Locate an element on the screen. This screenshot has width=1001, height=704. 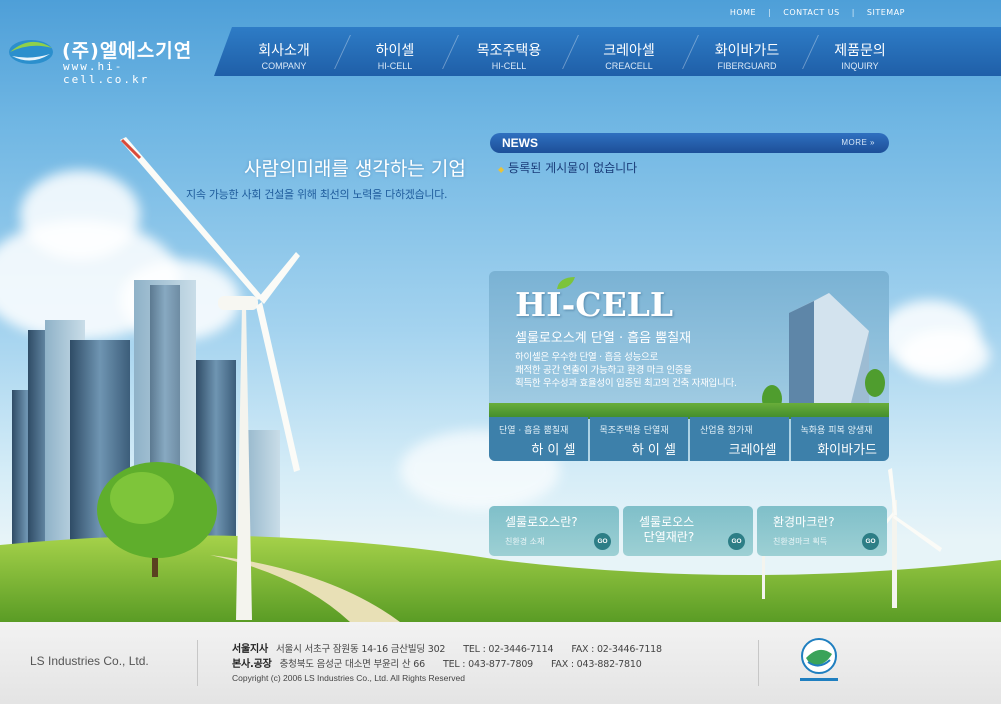
product-tab-fiberguard: 녹화용 피복 양생재 화이바가드 is located at coordinates (839, 439).